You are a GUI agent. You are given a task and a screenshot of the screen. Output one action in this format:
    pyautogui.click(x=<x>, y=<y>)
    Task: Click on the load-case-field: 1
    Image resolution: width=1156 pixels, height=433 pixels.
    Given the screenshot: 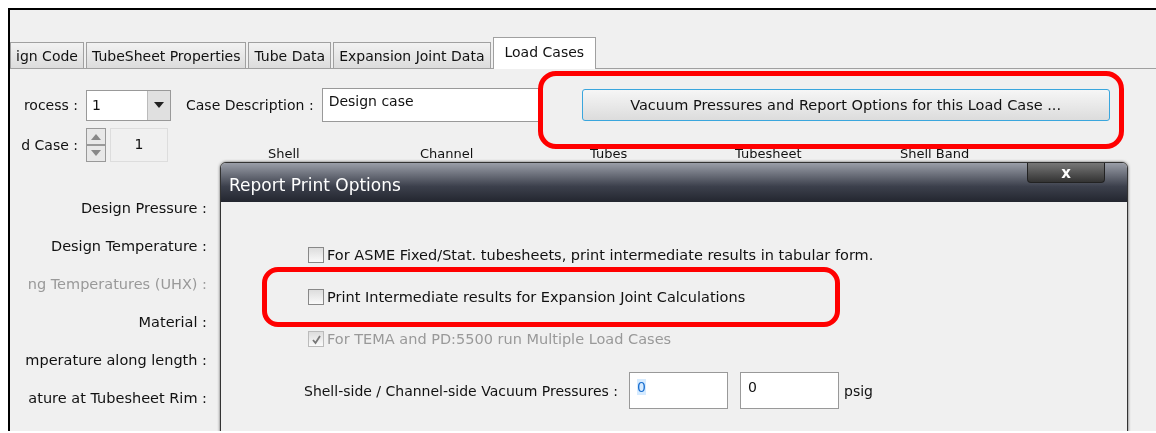 What is the action you would take?
    pyautogui.click(x=139, y=145)
    